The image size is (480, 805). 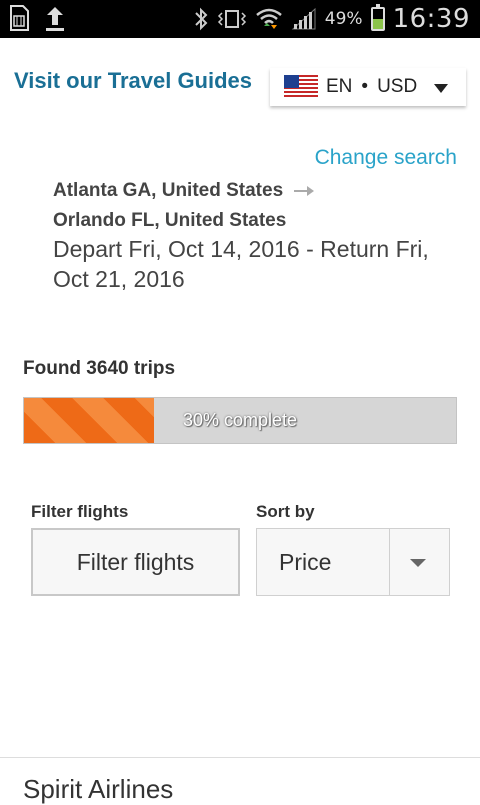 What do you see at coordinates (170, 220) in the screenshot?
I see `destination-text: Orlando FL, United States` at bounding box center [170, 220].